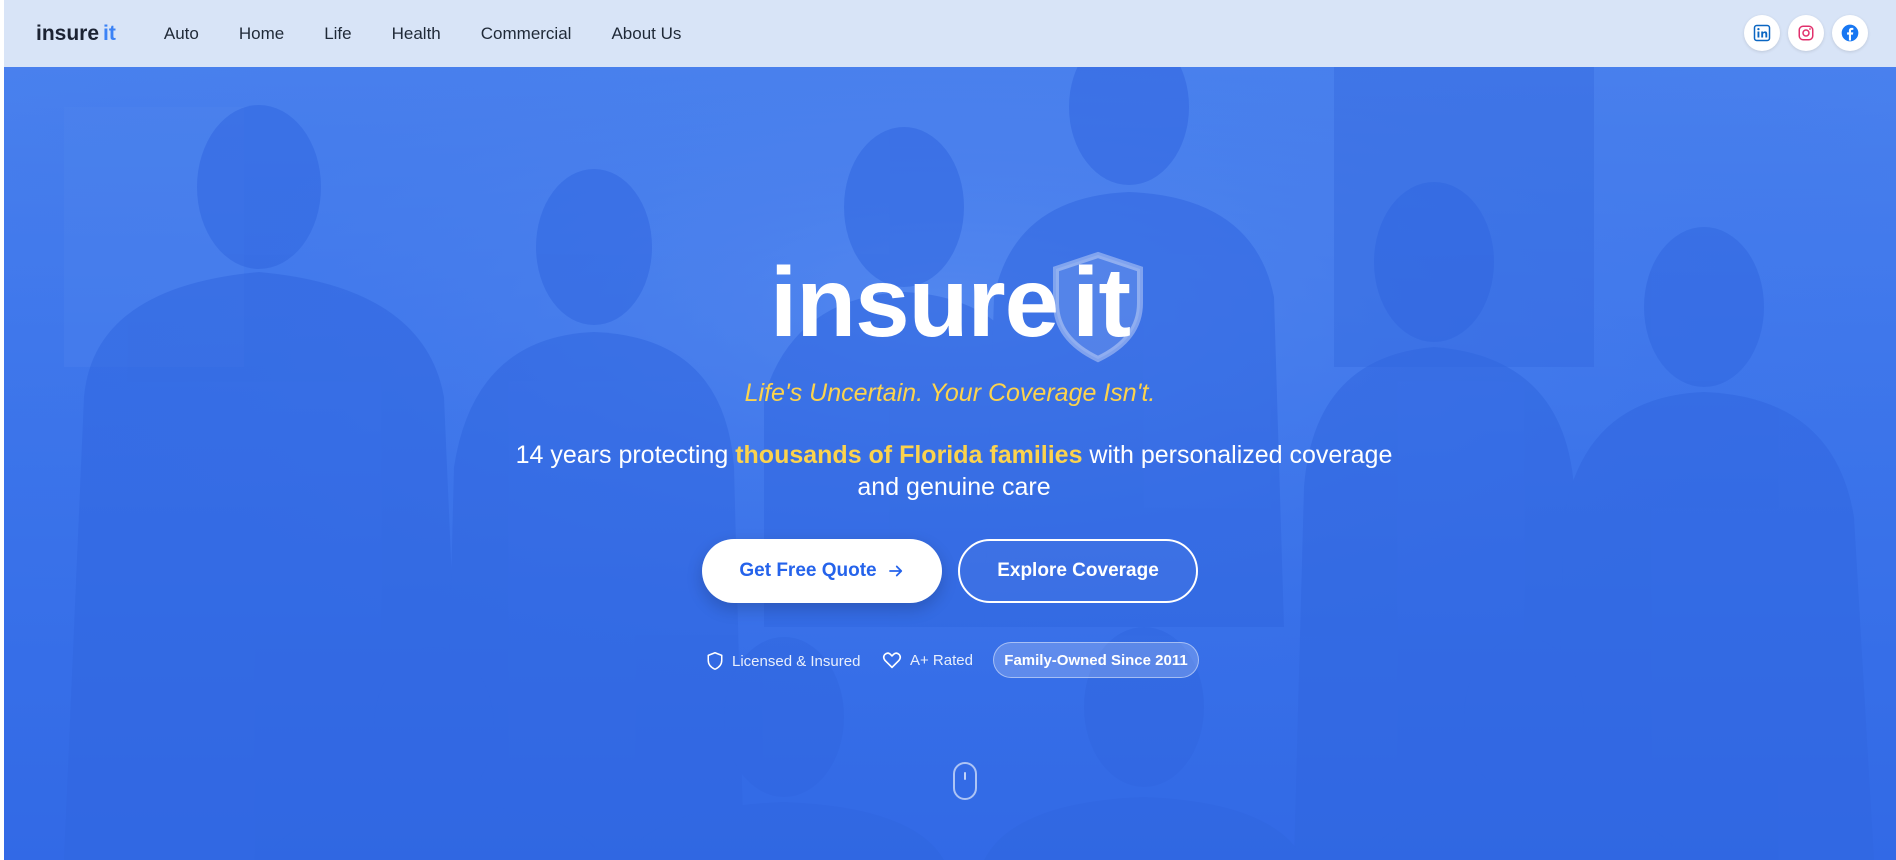 Image resolution: width=1896 pixels, height=860 pixels. I want to click on get-free-quote-label: Get Free Quote, so click(808, 570).